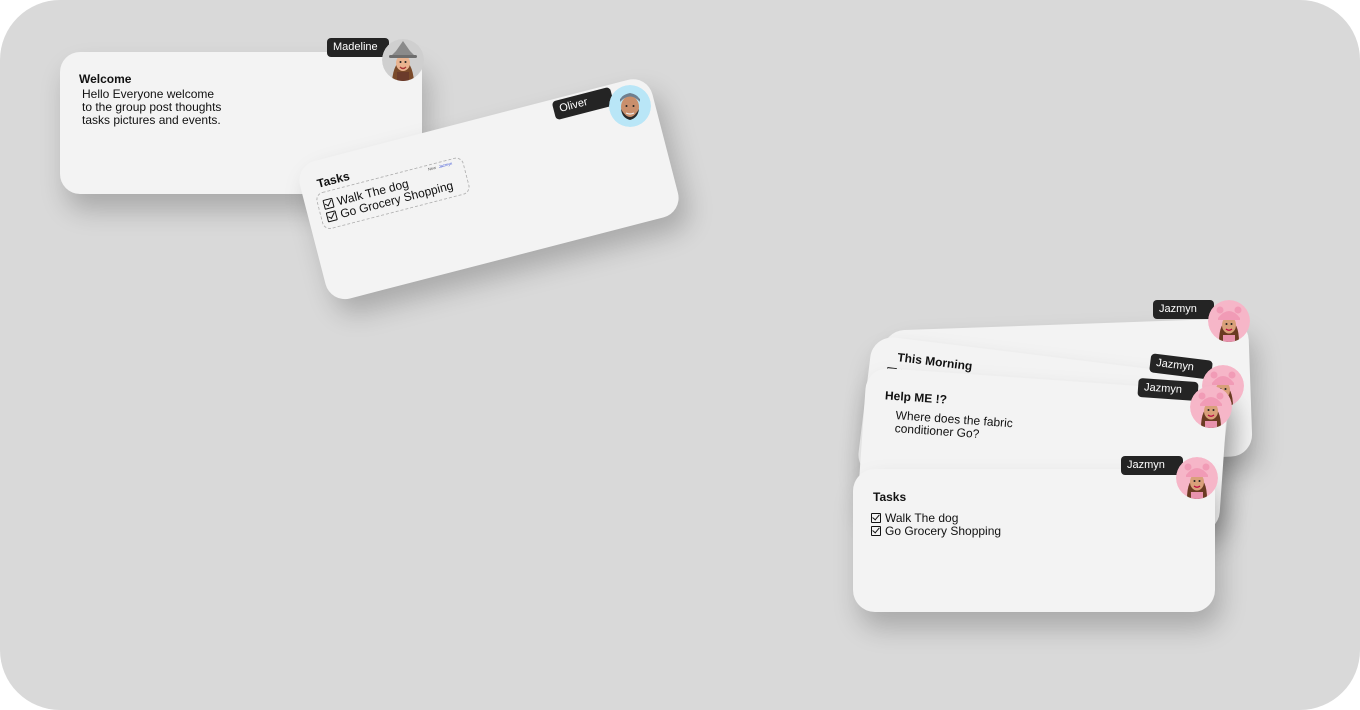 Image resolution: width=1360 pixels, height=710 pixels. What do you see at coordinates (1034, 540) in the screenshot?
I see `jazmyn-tasks-card: Tasks Walk The dog Go Grocery Shopping` at bounding box center [1034, 540].